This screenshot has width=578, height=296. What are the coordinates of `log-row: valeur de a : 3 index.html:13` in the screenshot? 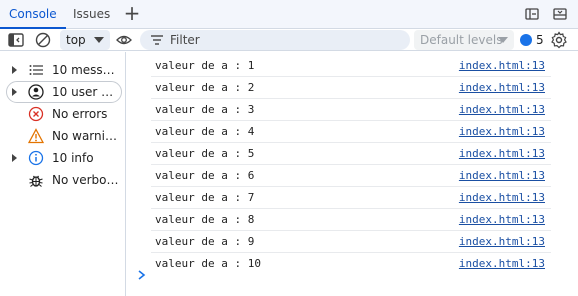 It's located at (351, 110).